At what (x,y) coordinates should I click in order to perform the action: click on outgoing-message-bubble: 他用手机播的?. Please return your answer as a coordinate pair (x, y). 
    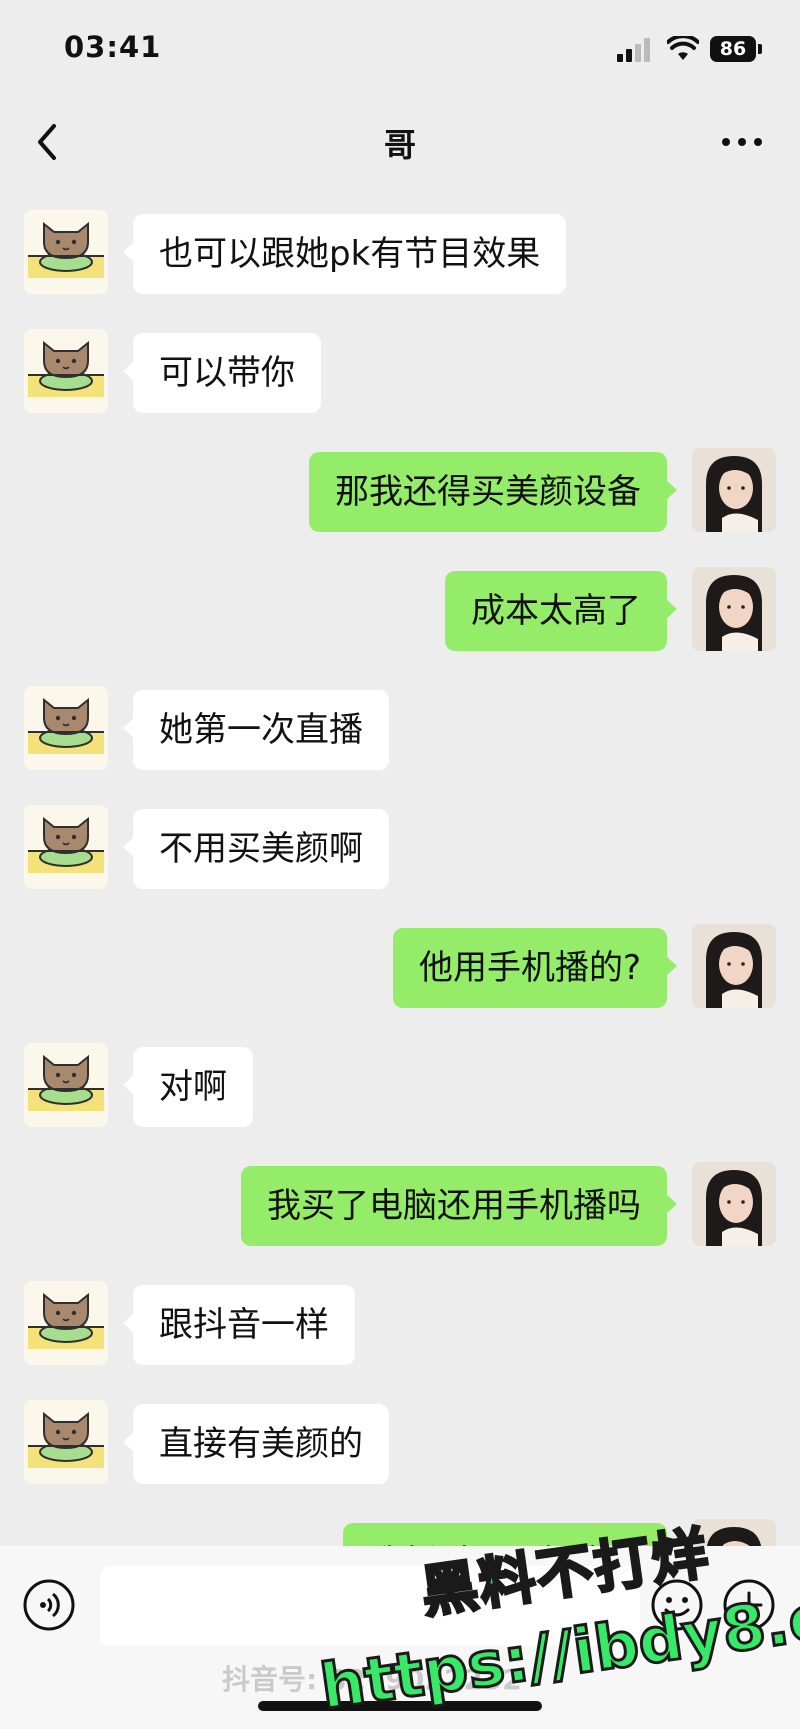
    Looking at the image, I should click on (535, 968).